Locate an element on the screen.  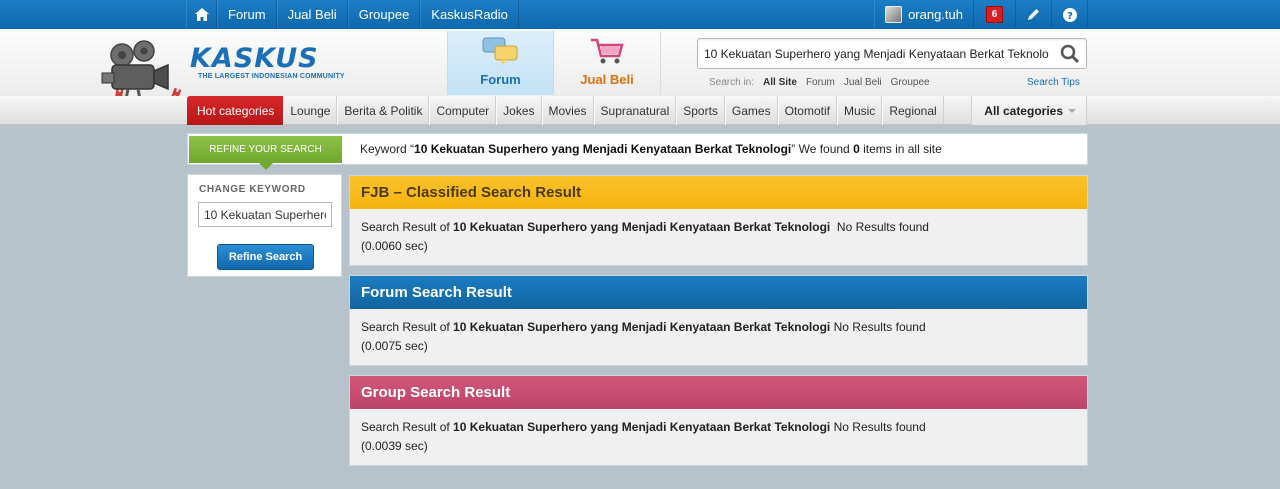
chat-bubbles-icon is located at coordinates (499, 51).